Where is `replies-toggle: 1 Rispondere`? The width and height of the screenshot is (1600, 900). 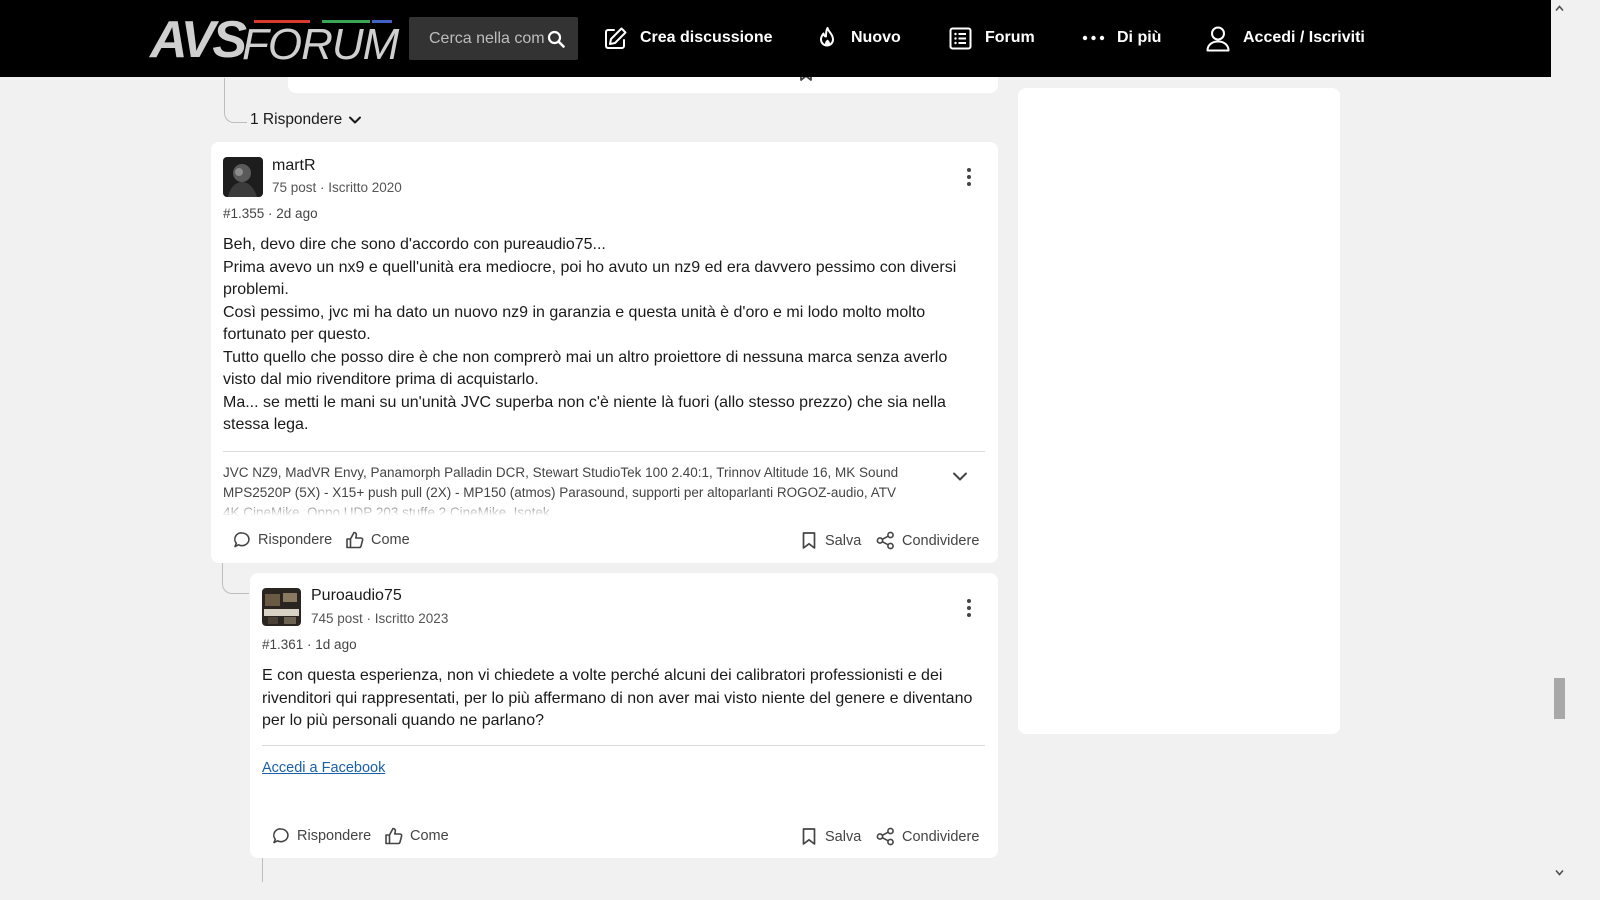 replies-toggle: 1 Rispondere is located at coordinates (306, 120).